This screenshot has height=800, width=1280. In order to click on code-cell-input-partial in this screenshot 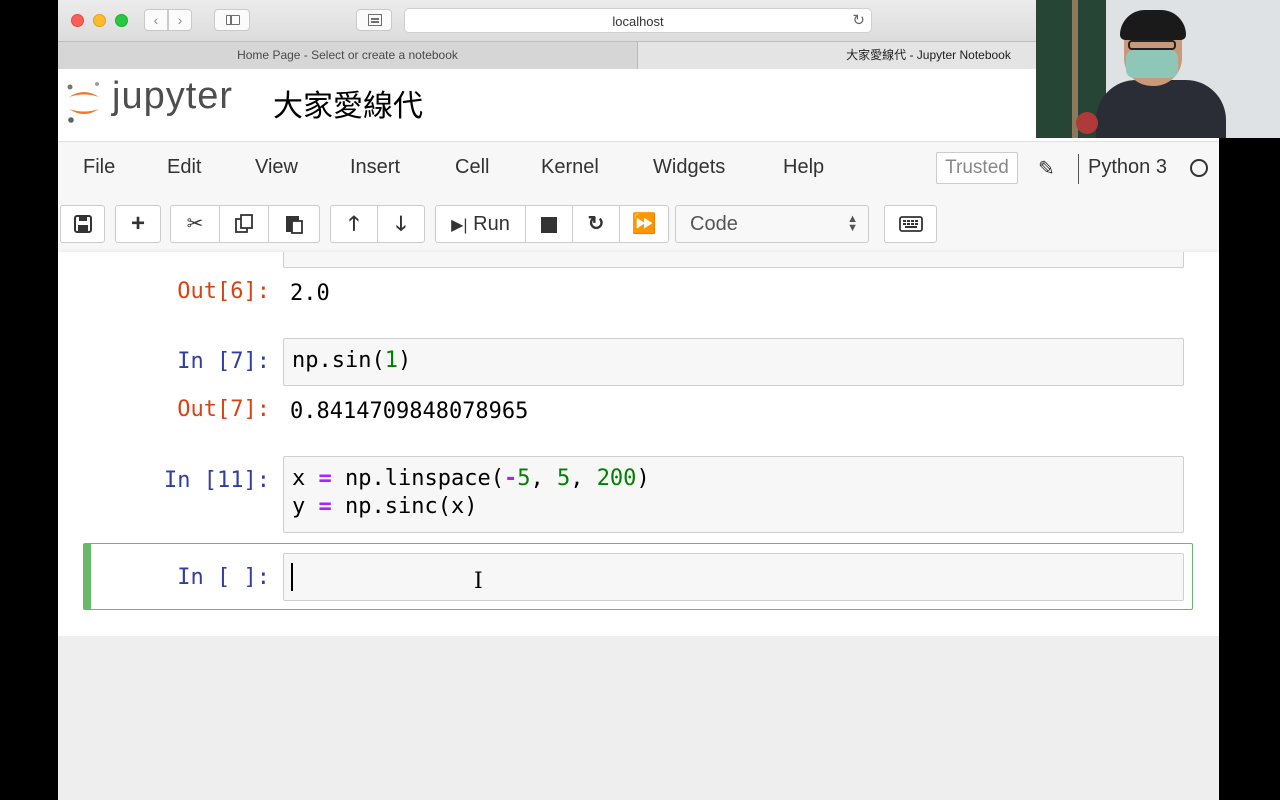, I will do `click(733, 260)`.